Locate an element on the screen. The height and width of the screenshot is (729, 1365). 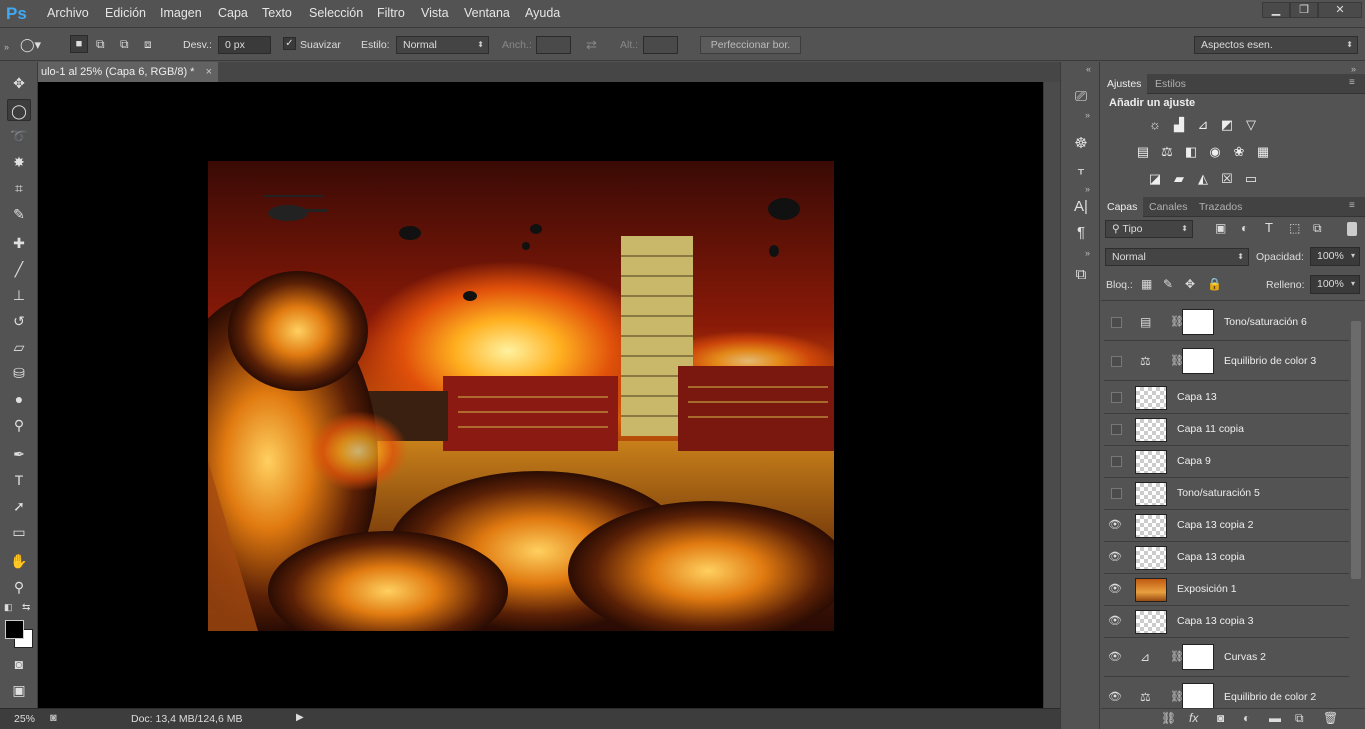
brush-presets-panel-icon: ᚁ is located at coordinates (1081, 169).